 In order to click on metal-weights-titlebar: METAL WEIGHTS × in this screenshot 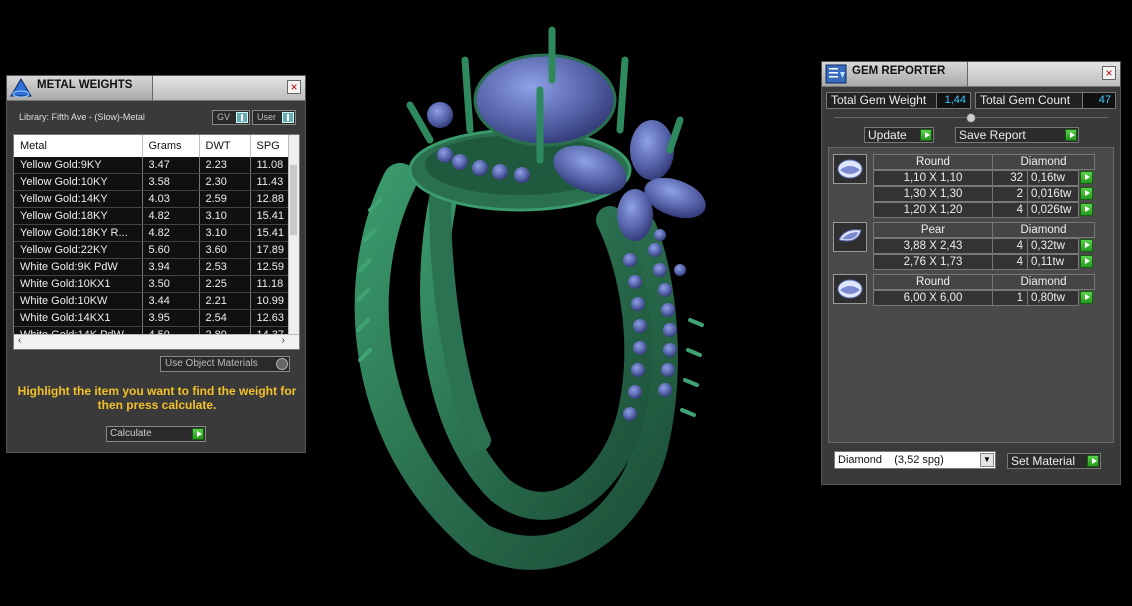, I will do `click(156, 88)`.